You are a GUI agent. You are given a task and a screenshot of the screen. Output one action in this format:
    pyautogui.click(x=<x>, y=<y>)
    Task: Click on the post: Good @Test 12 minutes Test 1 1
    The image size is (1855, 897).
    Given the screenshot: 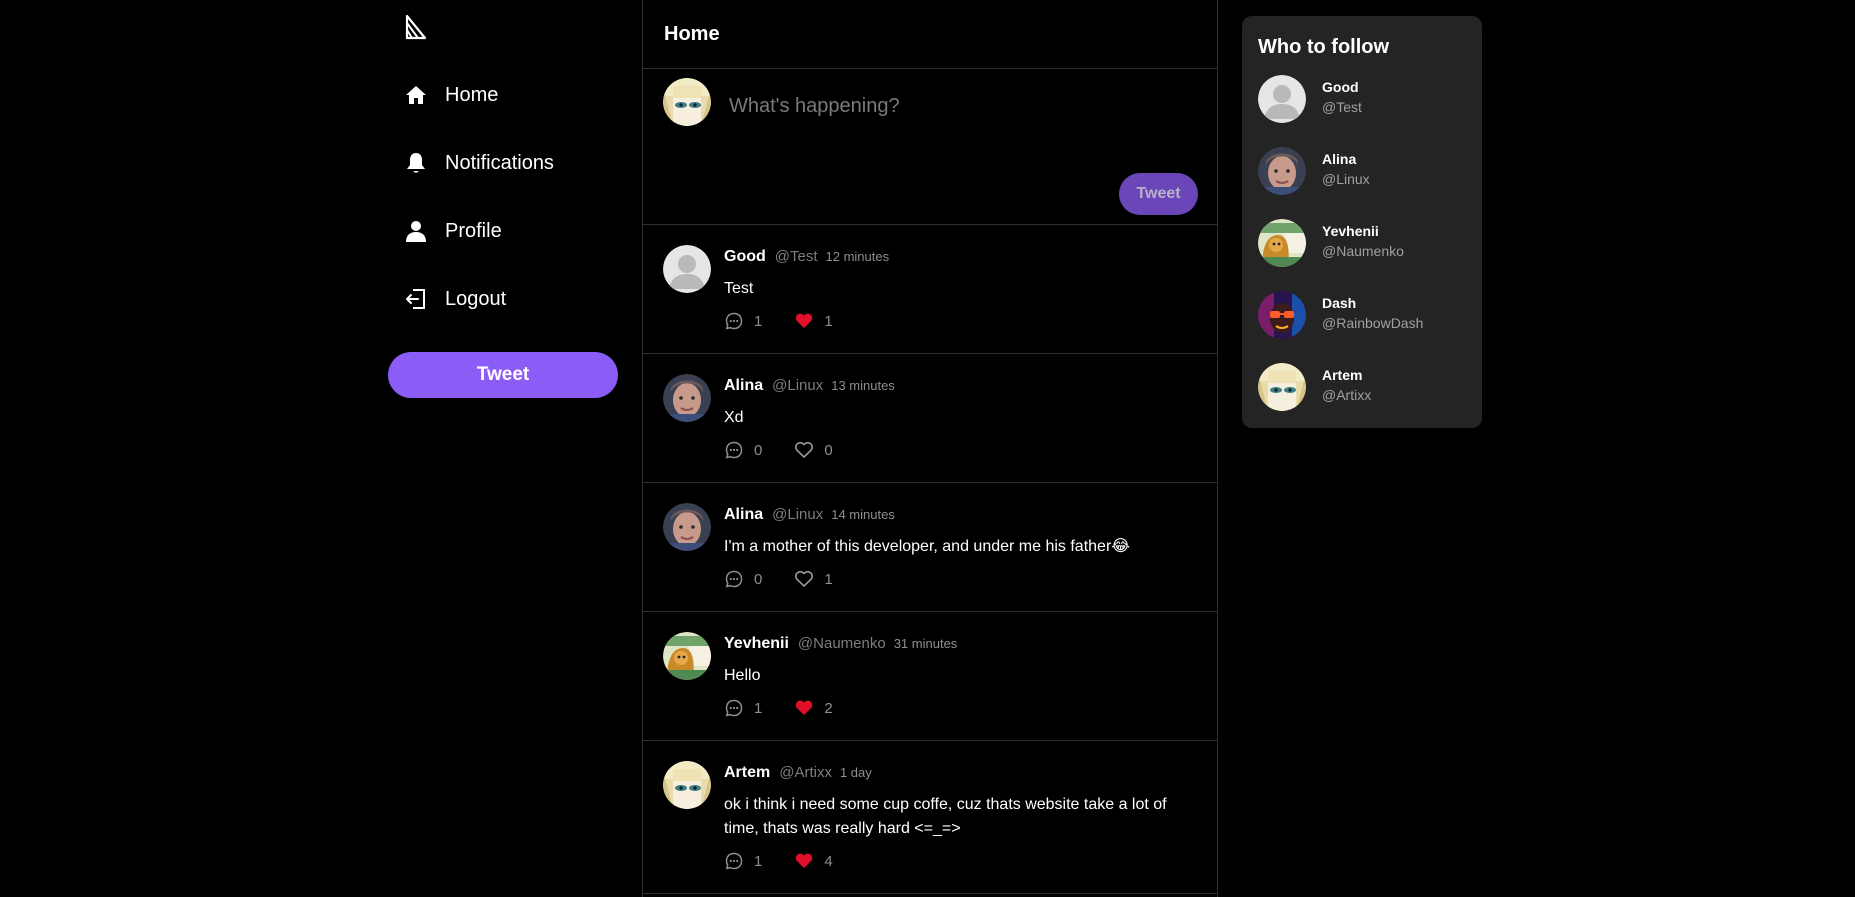 What is the action you would take?
    pyautogui.click(x=930, y=289)
    